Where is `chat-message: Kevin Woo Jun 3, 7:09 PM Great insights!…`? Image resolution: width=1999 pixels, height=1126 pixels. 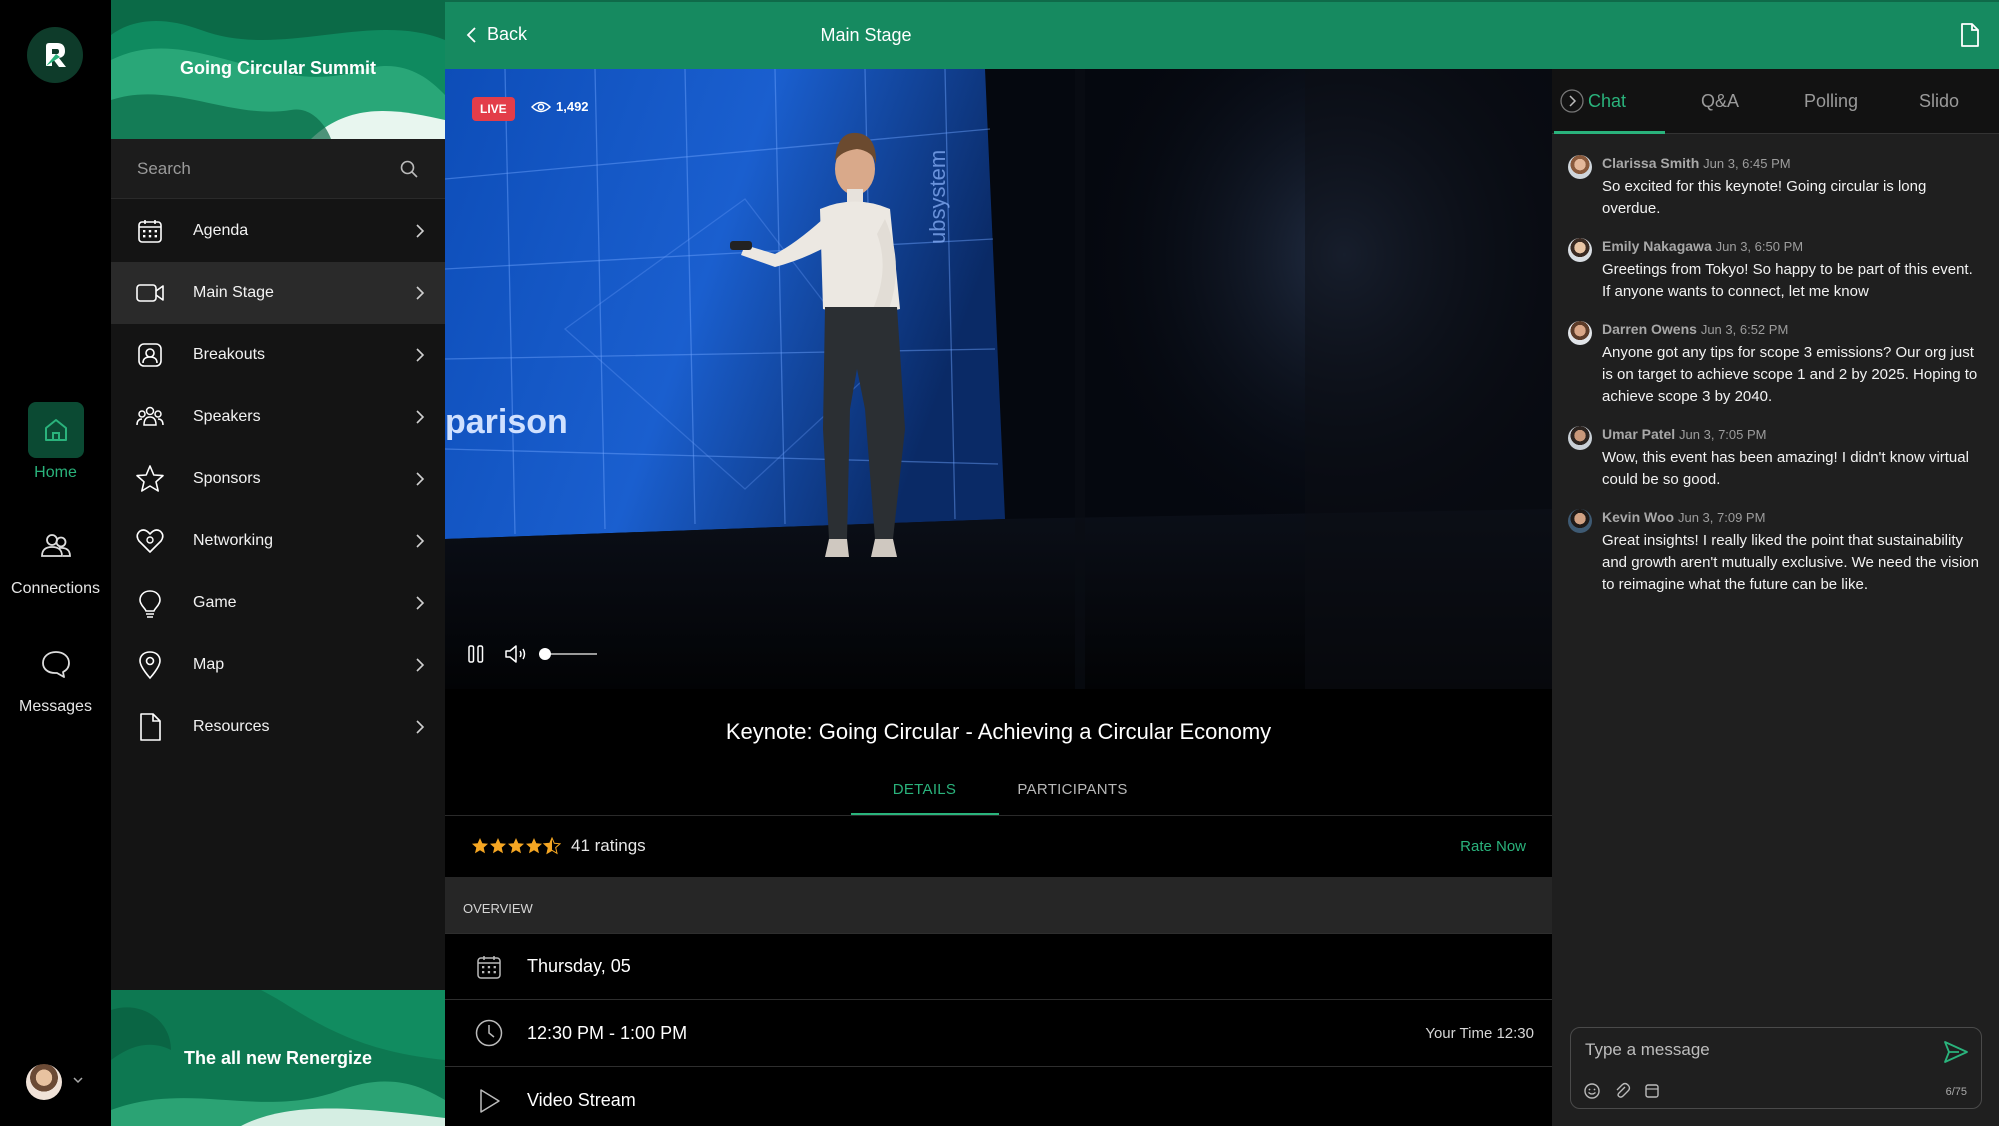
chat-message: Kevin Woo Jun 3, 7:09 PM Great insights!… is located at coordinates (1775, 552).